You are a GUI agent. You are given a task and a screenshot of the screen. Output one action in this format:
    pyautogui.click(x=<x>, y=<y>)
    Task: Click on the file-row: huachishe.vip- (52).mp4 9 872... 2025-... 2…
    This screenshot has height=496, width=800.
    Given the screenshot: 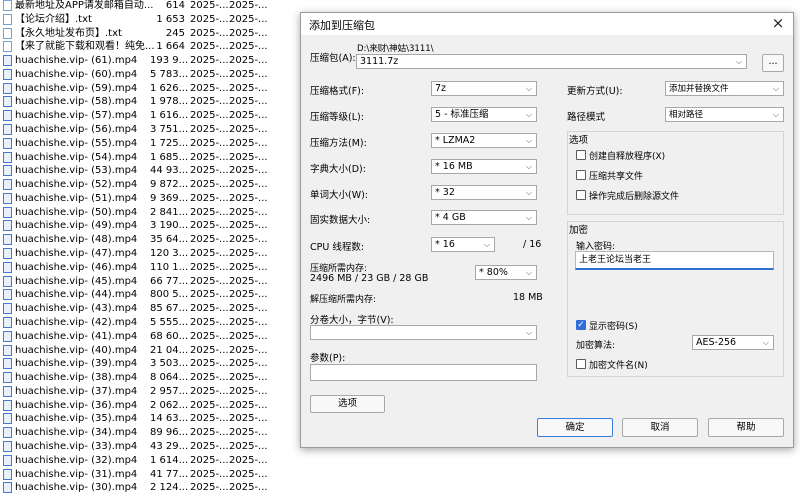 What is the action you would take?
    pyautogui.click(x=150, y=185)
    